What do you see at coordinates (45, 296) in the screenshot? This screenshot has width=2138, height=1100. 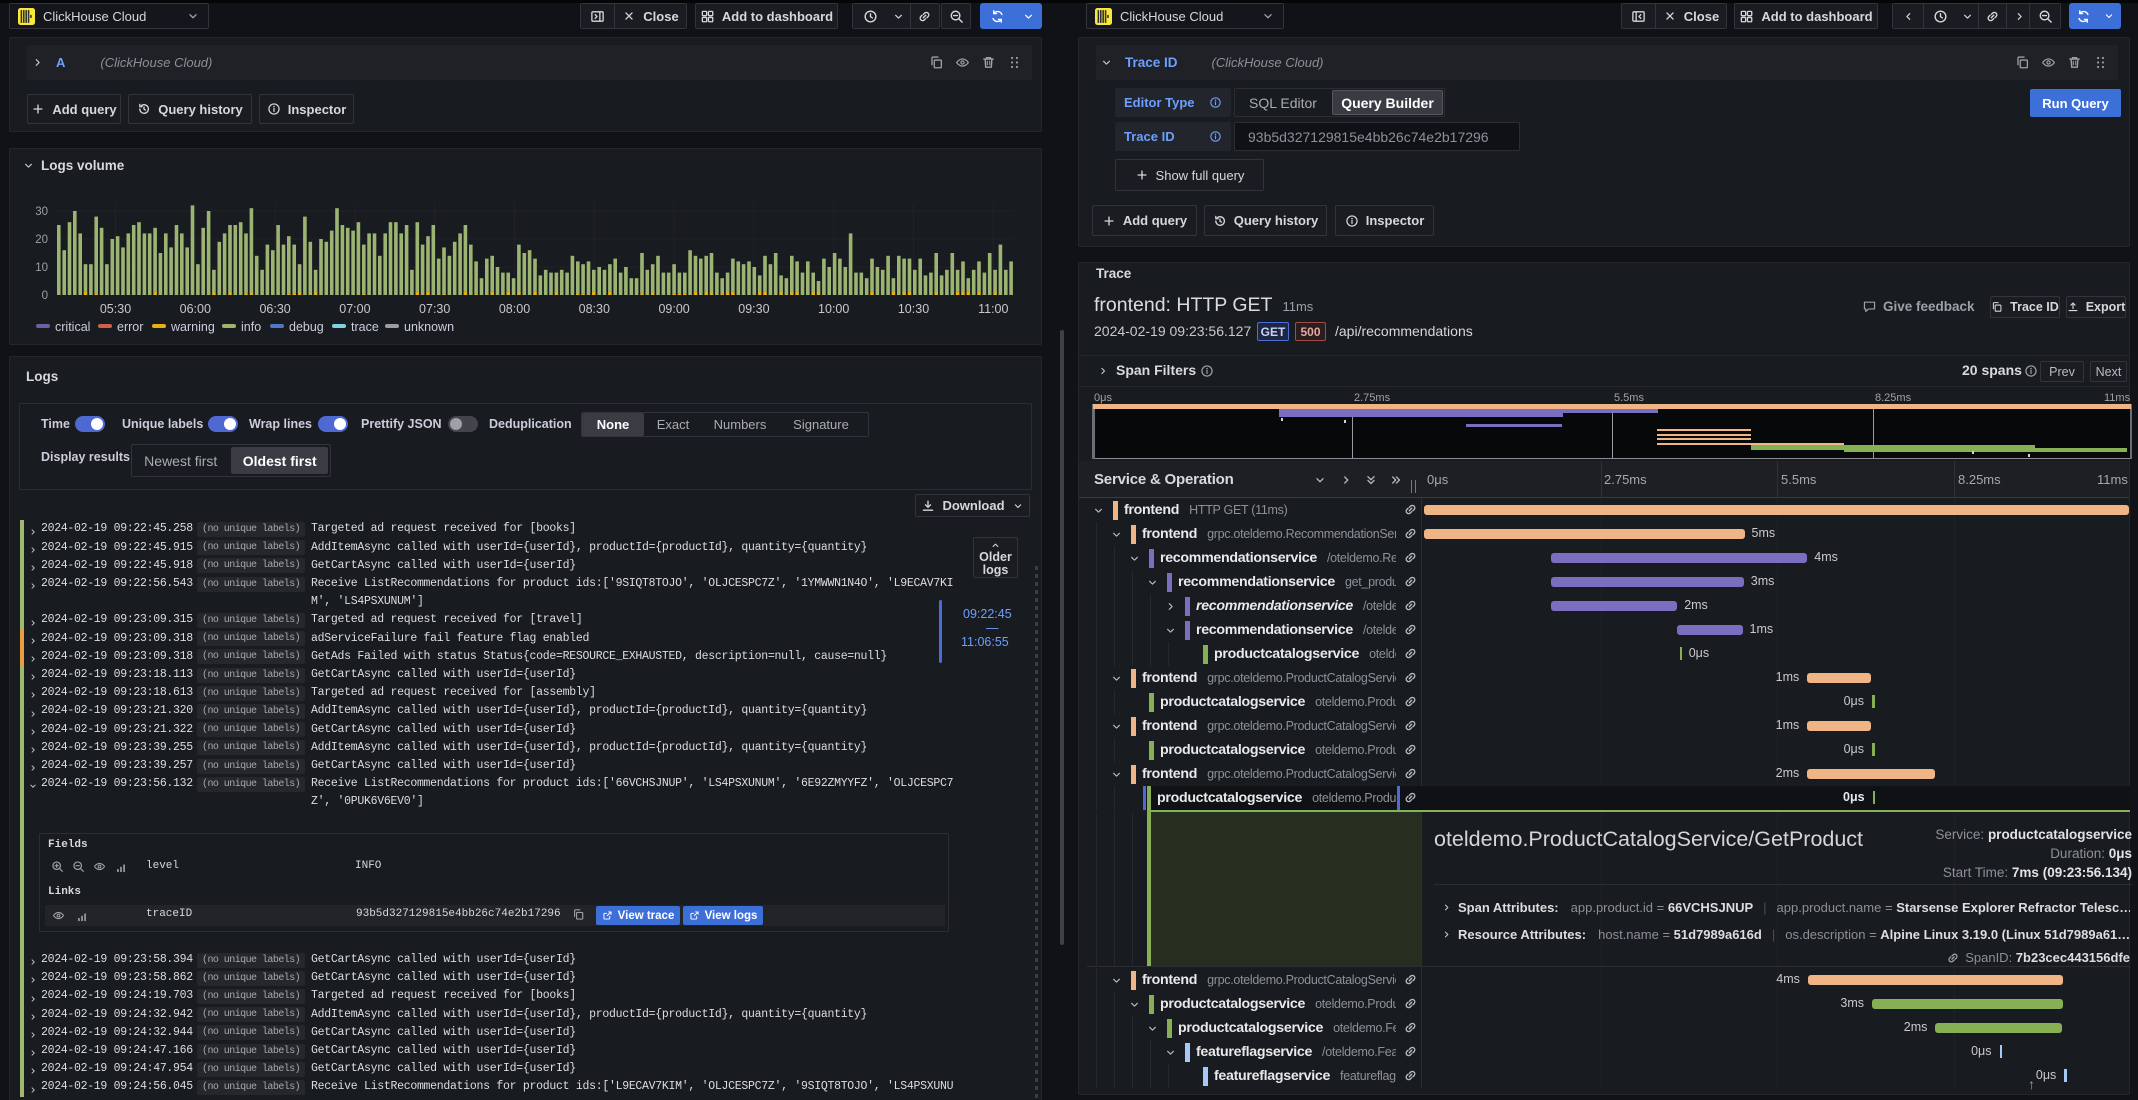 I see `svg-text: 0` at bounding box center [45, 296].